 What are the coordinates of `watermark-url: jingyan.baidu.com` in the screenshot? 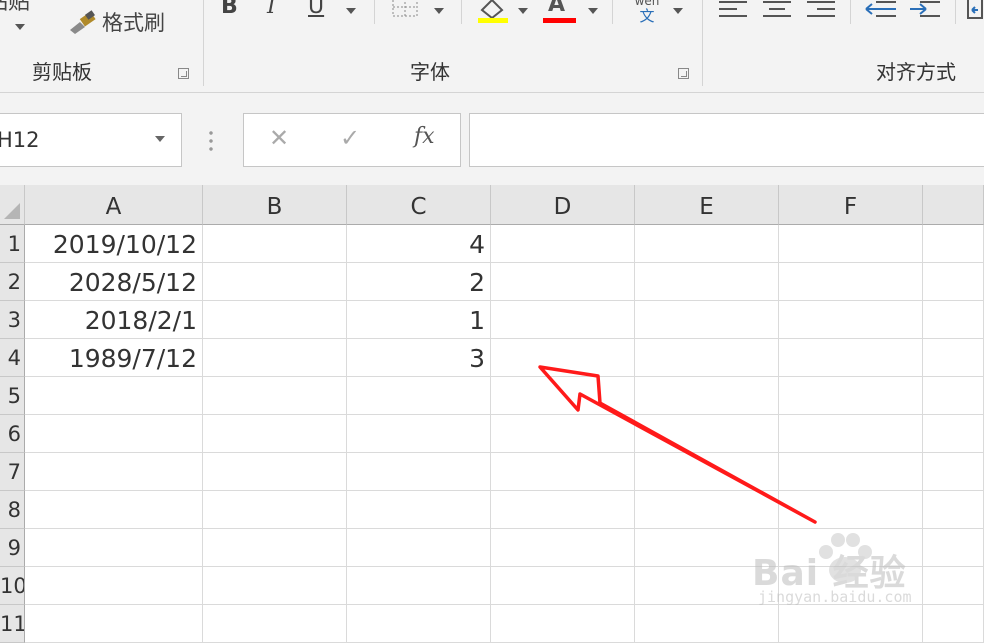 It's located at (835, 597).